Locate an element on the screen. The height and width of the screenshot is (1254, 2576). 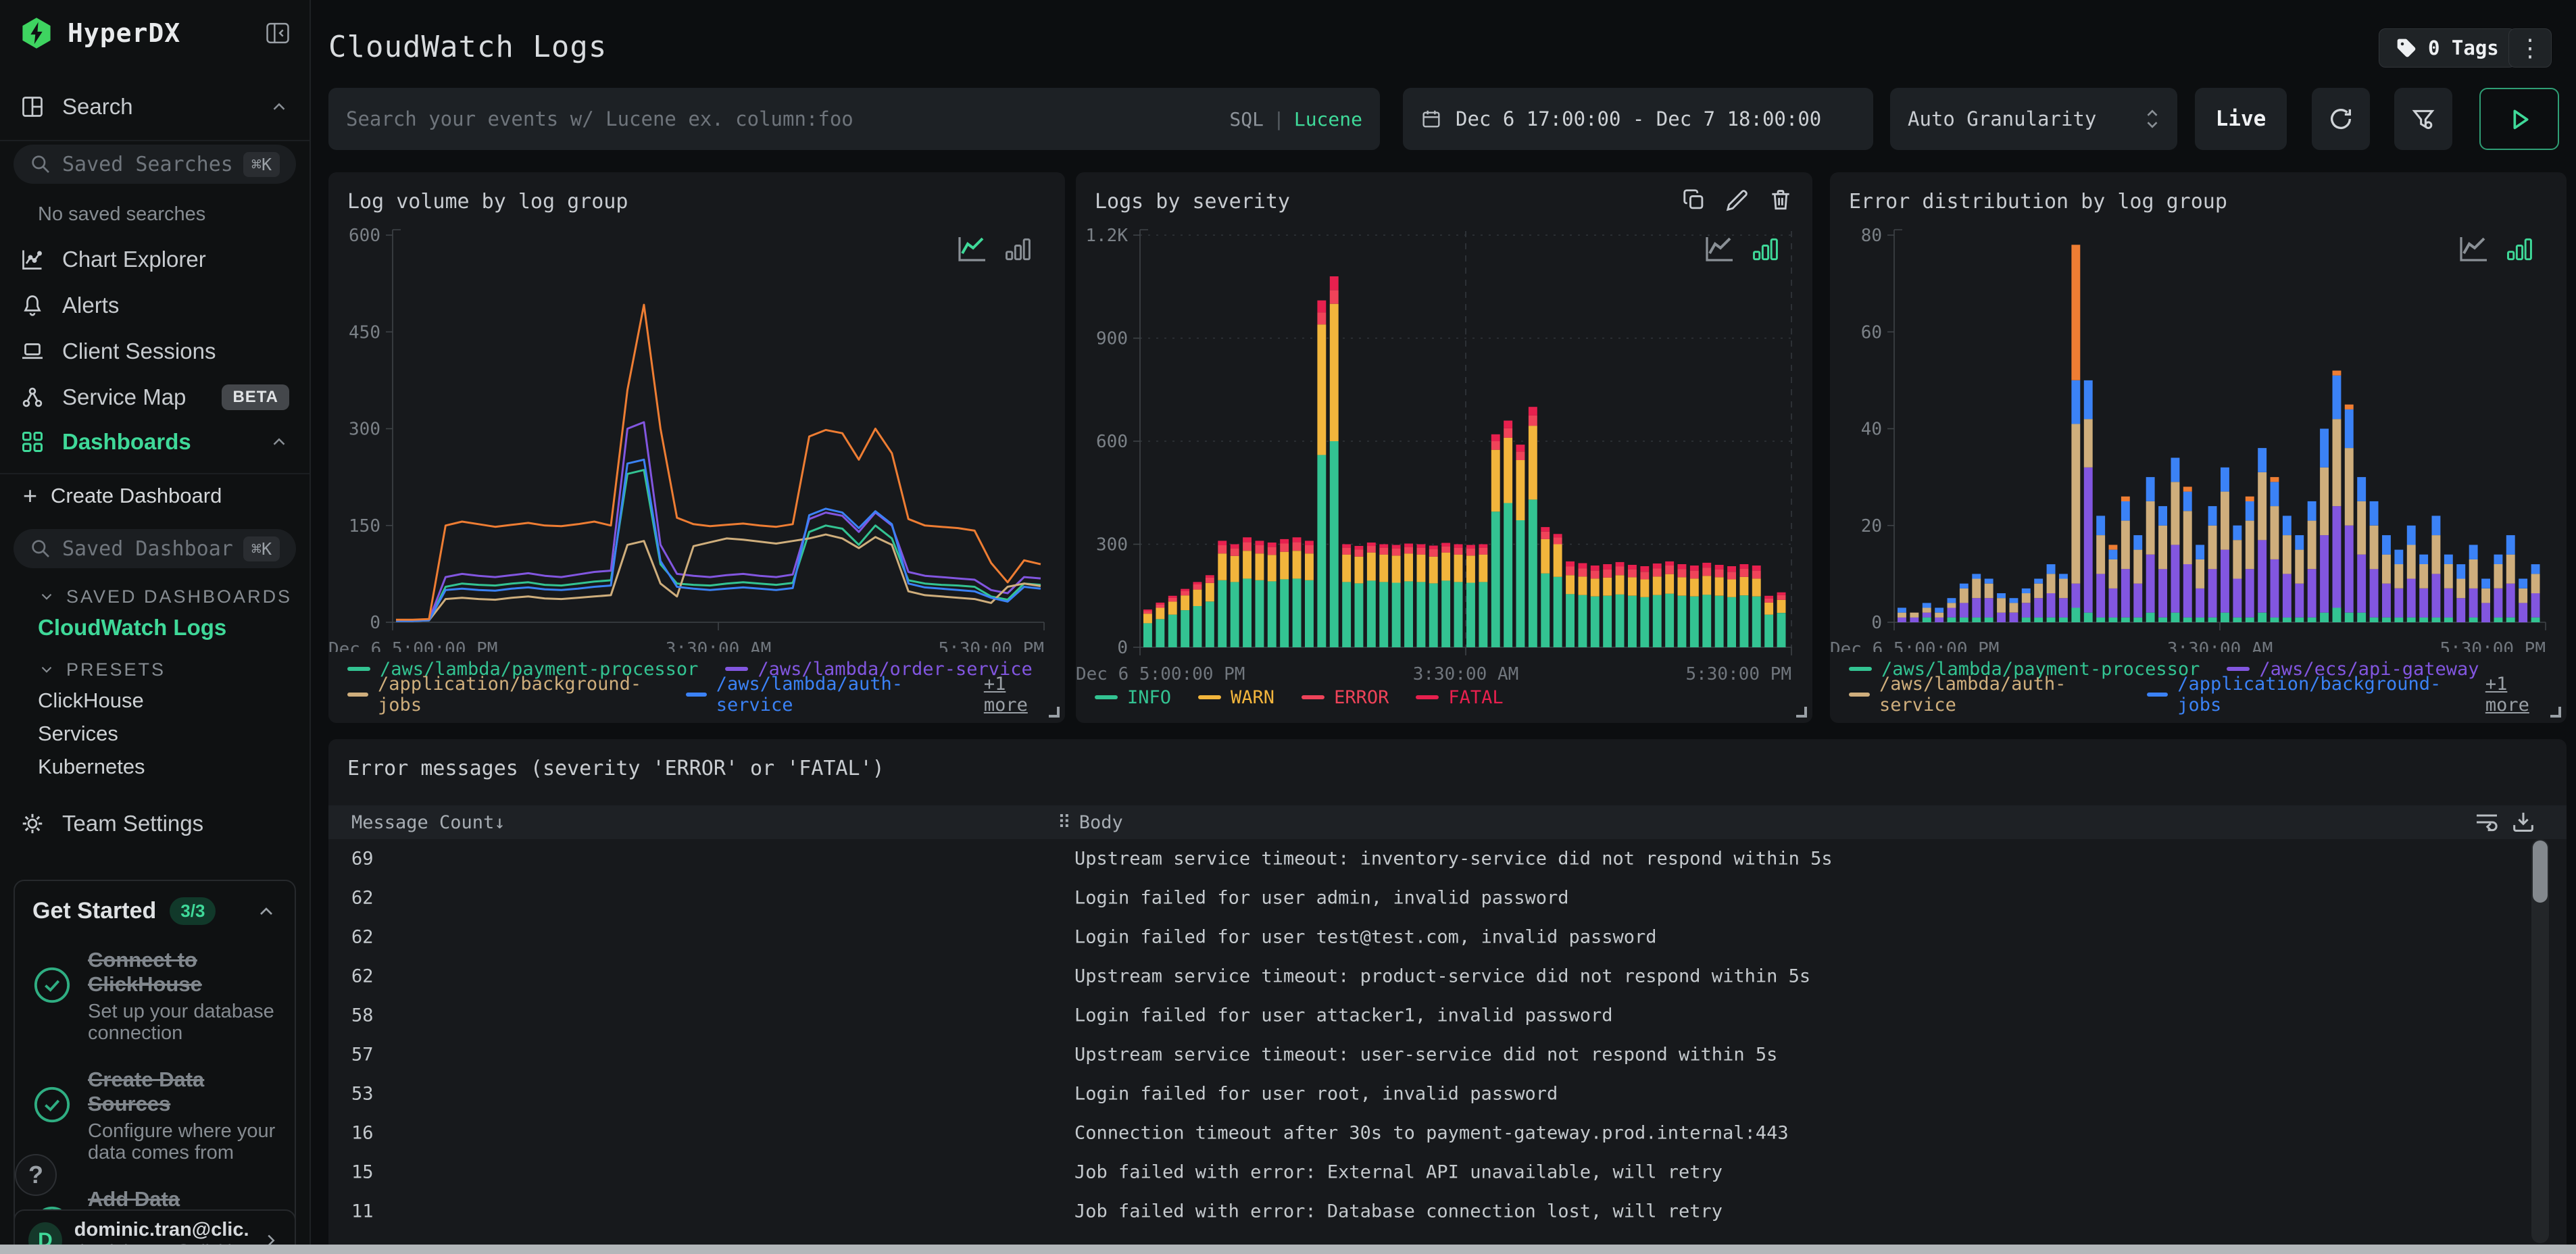
sidebar-item-team-settings: Team Settings is located at coordinates (155, 823).